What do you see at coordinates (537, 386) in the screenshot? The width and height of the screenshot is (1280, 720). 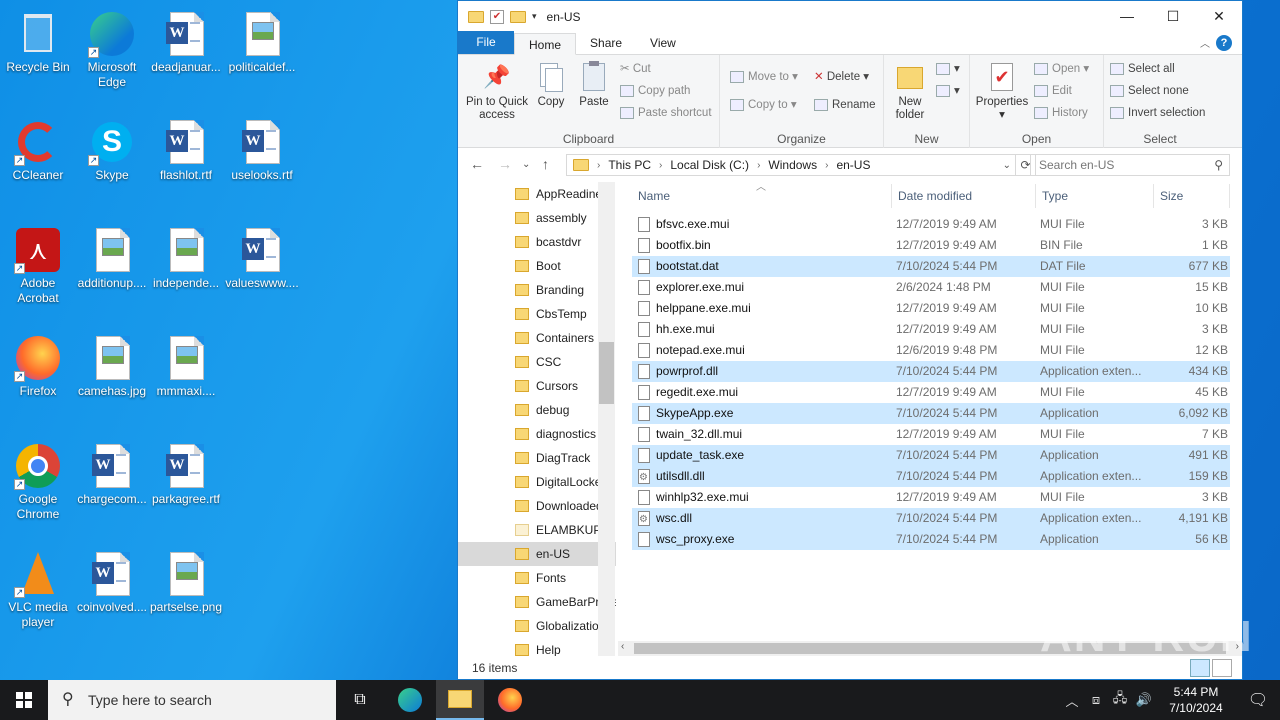 I see `nav-item: Cursors` at bounding box center [537, 386].